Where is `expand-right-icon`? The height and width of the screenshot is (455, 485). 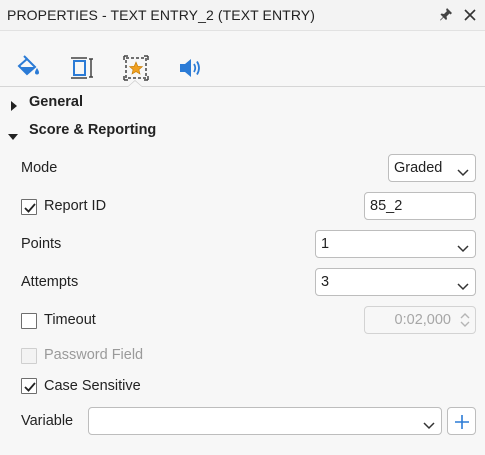
expand-right-icon is located at coordinates (14, 106).